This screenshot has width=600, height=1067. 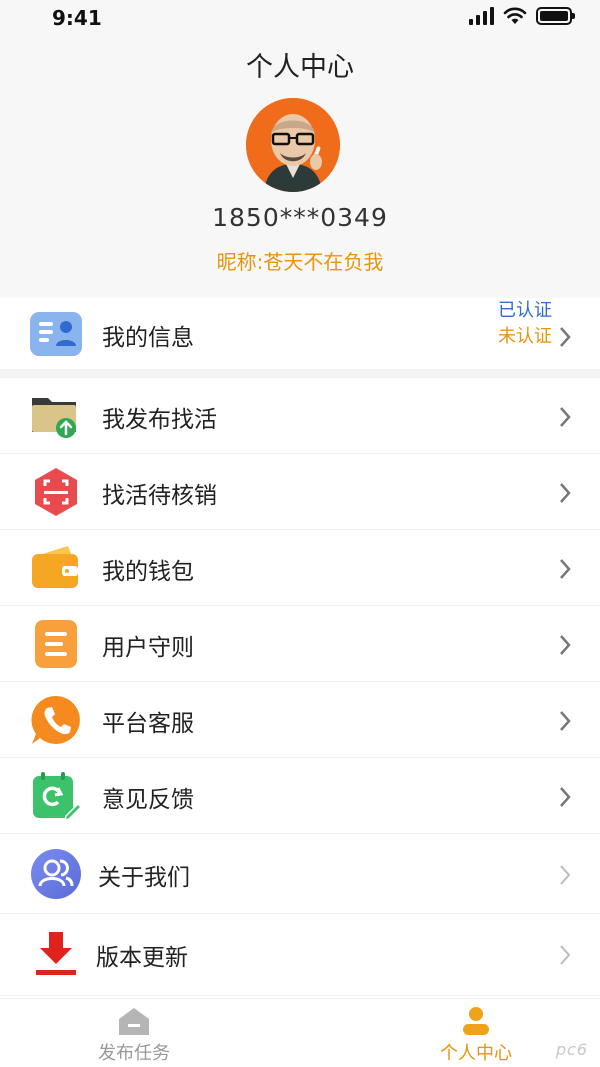 I want to click on menu-item-feedback: 意见反馈, so click(x=300, y=796).